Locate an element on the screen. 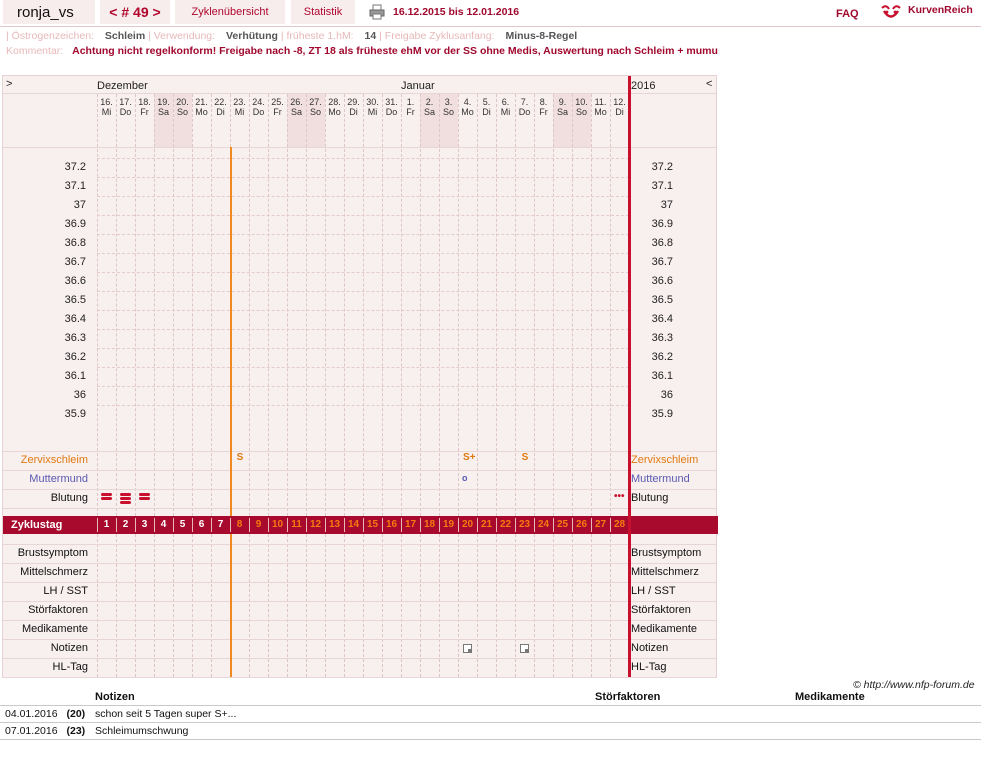 The height and width of the screenshot is (757, 981). zyklustag-number: 13 is located at coordinates (334, 524).